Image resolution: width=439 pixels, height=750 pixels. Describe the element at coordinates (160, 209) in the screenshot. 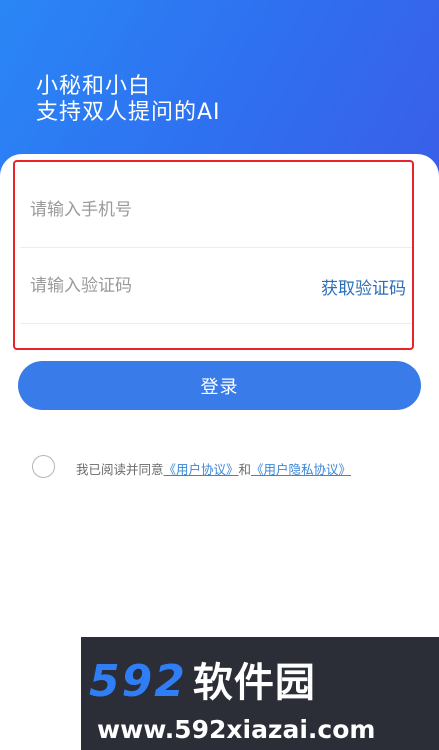

I see `phone-input` at that location.